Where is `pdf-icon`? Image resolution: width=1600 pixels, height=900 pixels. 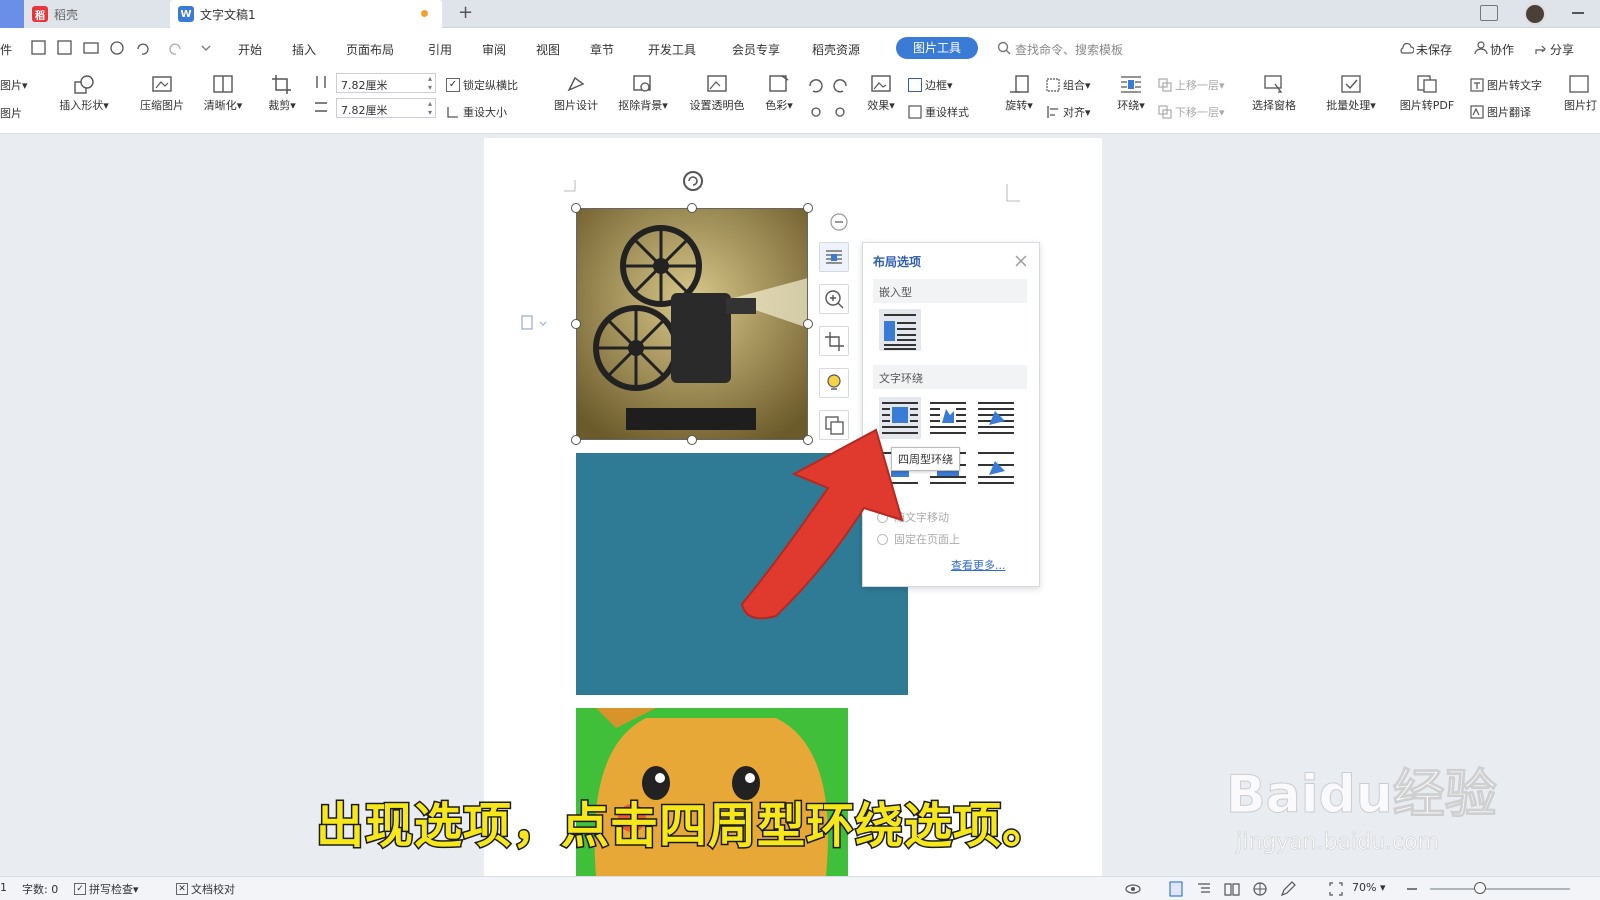 pdf-icon is located at coordinates (1427, 84).